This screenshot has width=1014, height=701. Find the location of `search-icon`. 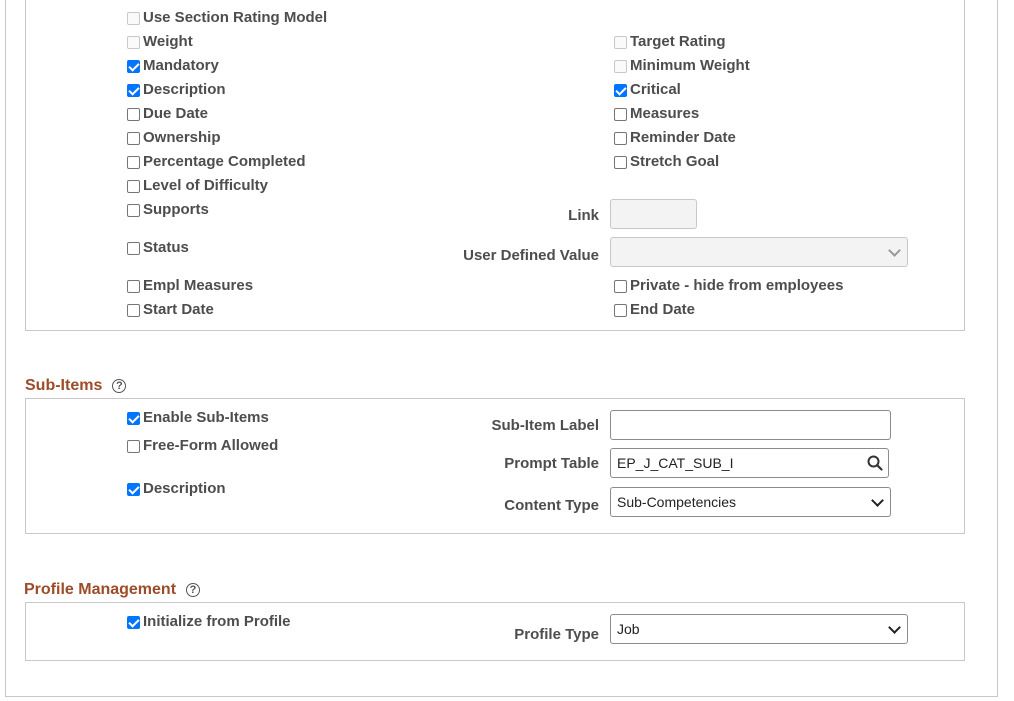

search-icon is located at coordinates (875, 463).